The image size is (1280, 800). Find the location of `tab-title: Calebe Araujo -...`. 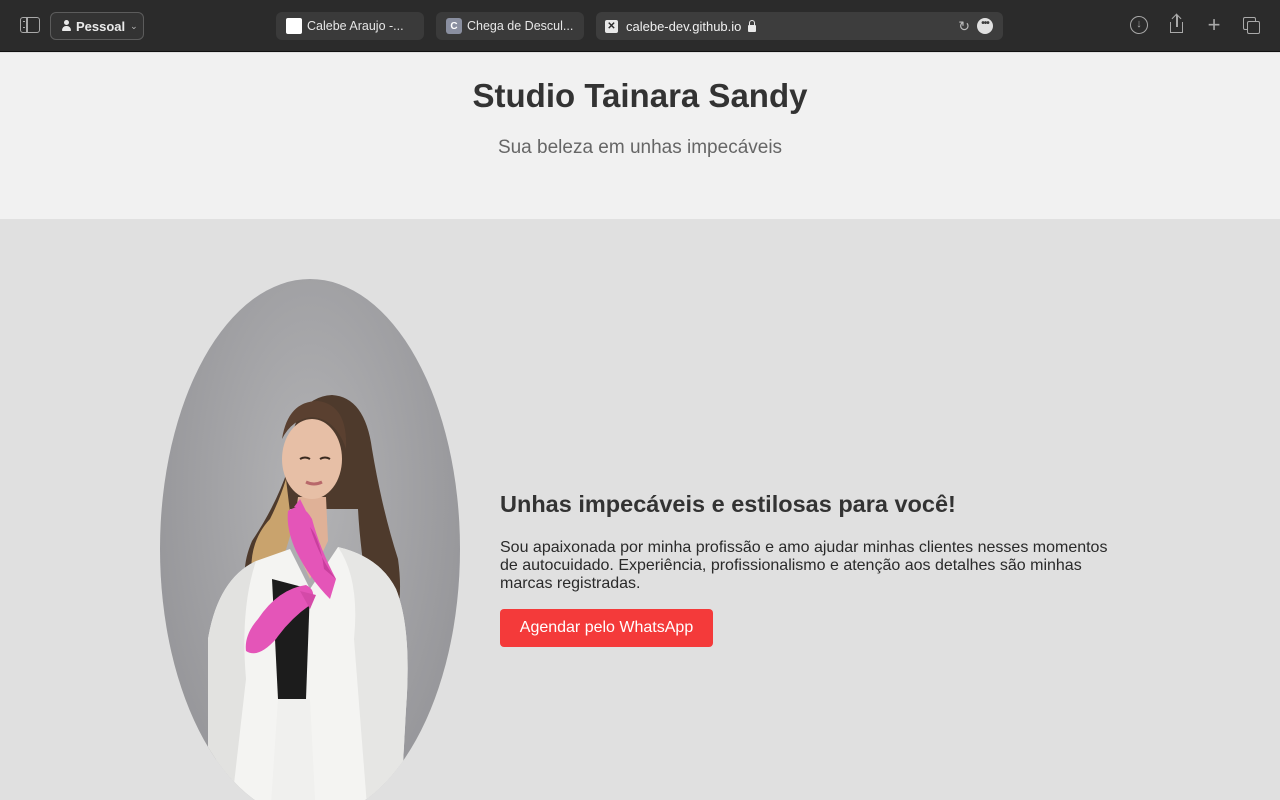

tab-title: Calebe Araujo -... is located at coordinates (355, 26).